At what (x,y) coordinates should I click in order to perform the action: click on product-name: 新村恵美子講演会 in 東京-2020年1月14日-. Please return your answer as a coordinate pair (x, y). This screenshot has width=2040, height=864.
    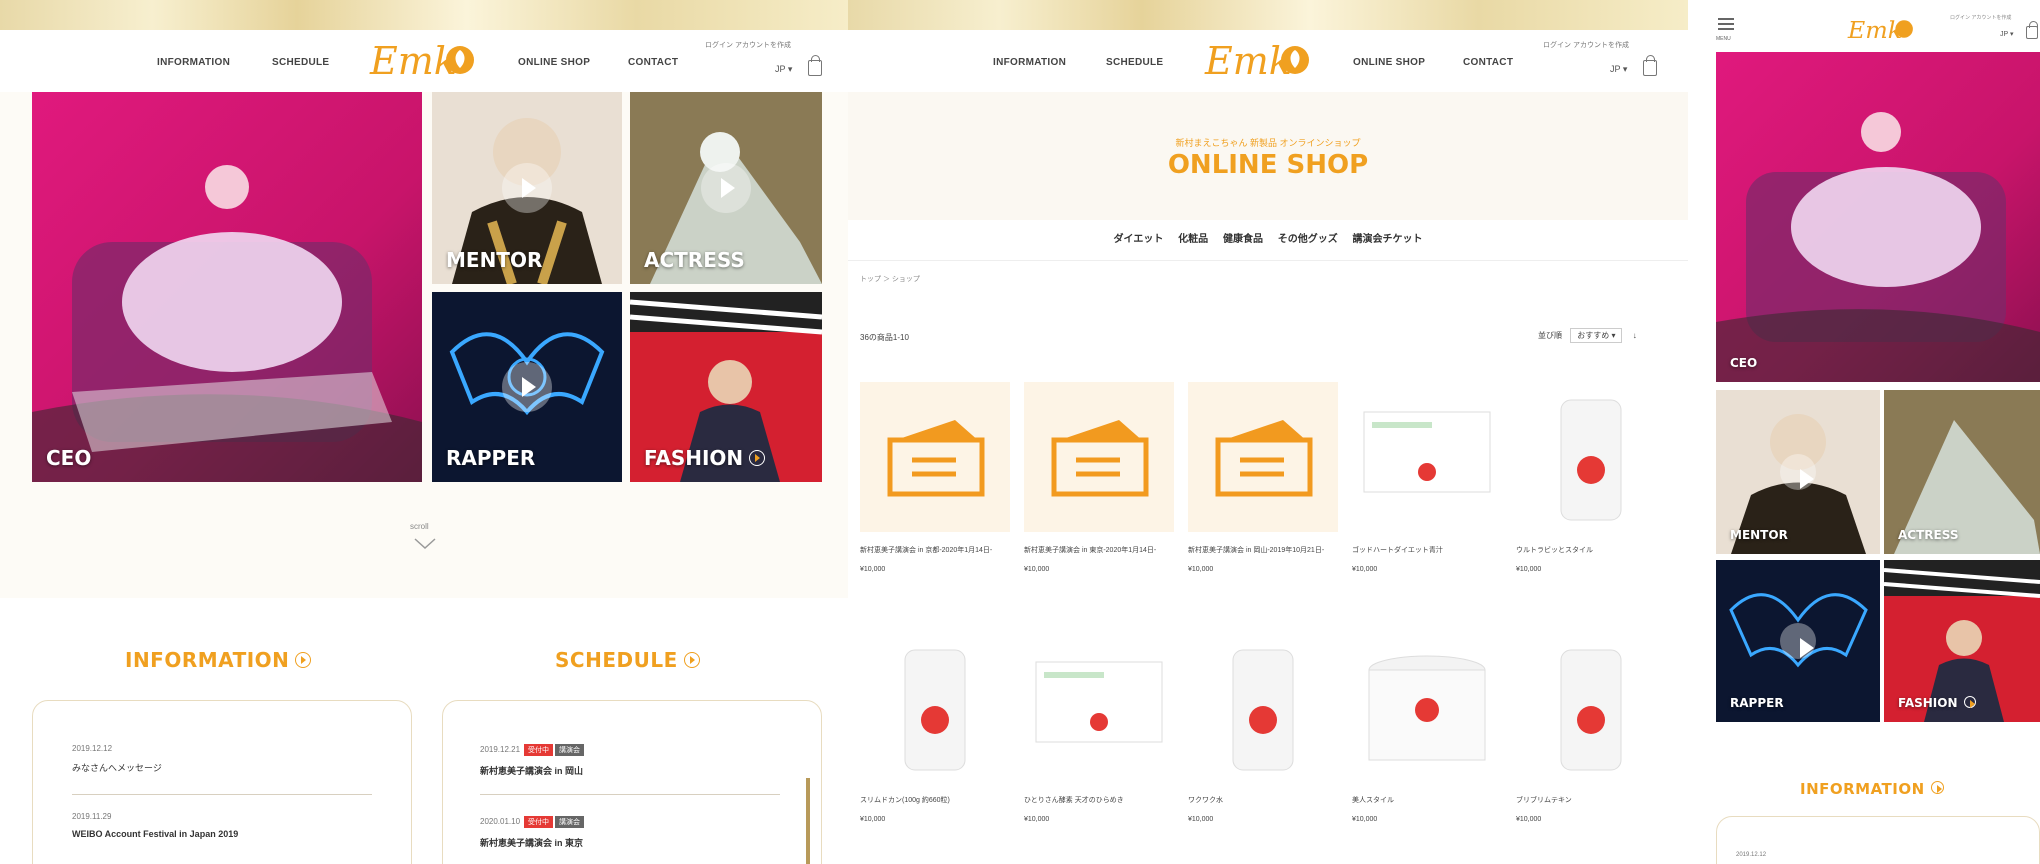
    Looking at the image, I should click on (1099, 551).